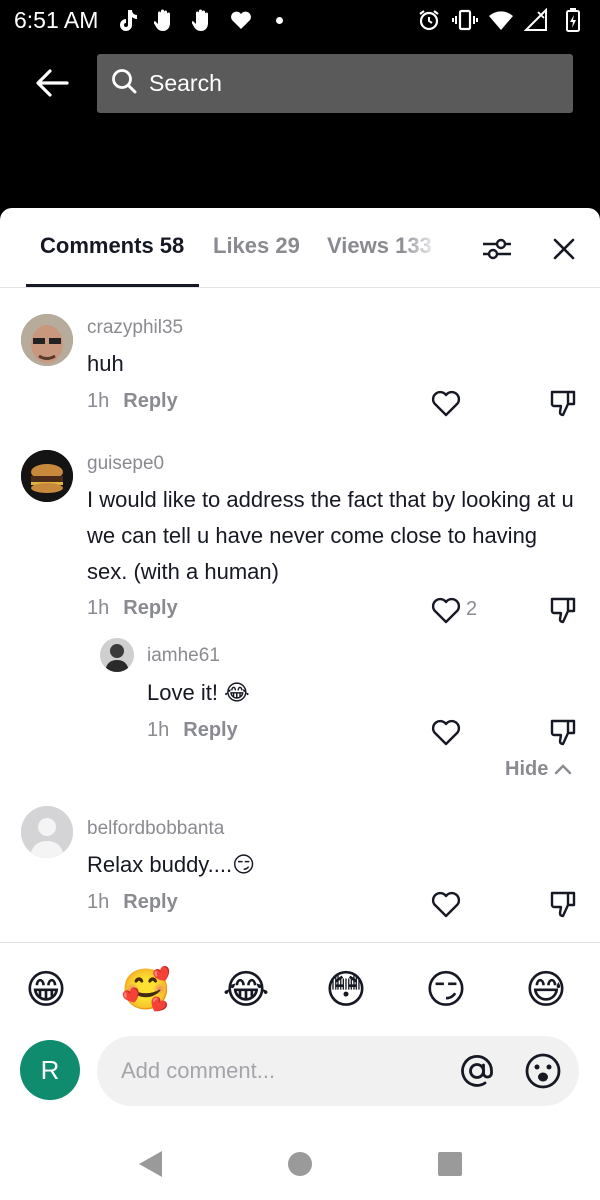 Image resolution: width=600 pixels, height=1200 pixels. What do you see at coordinates (198, 692) in the screenshot?
I see `comment-text: Love it! 😂` at bounding box center [198, 692].